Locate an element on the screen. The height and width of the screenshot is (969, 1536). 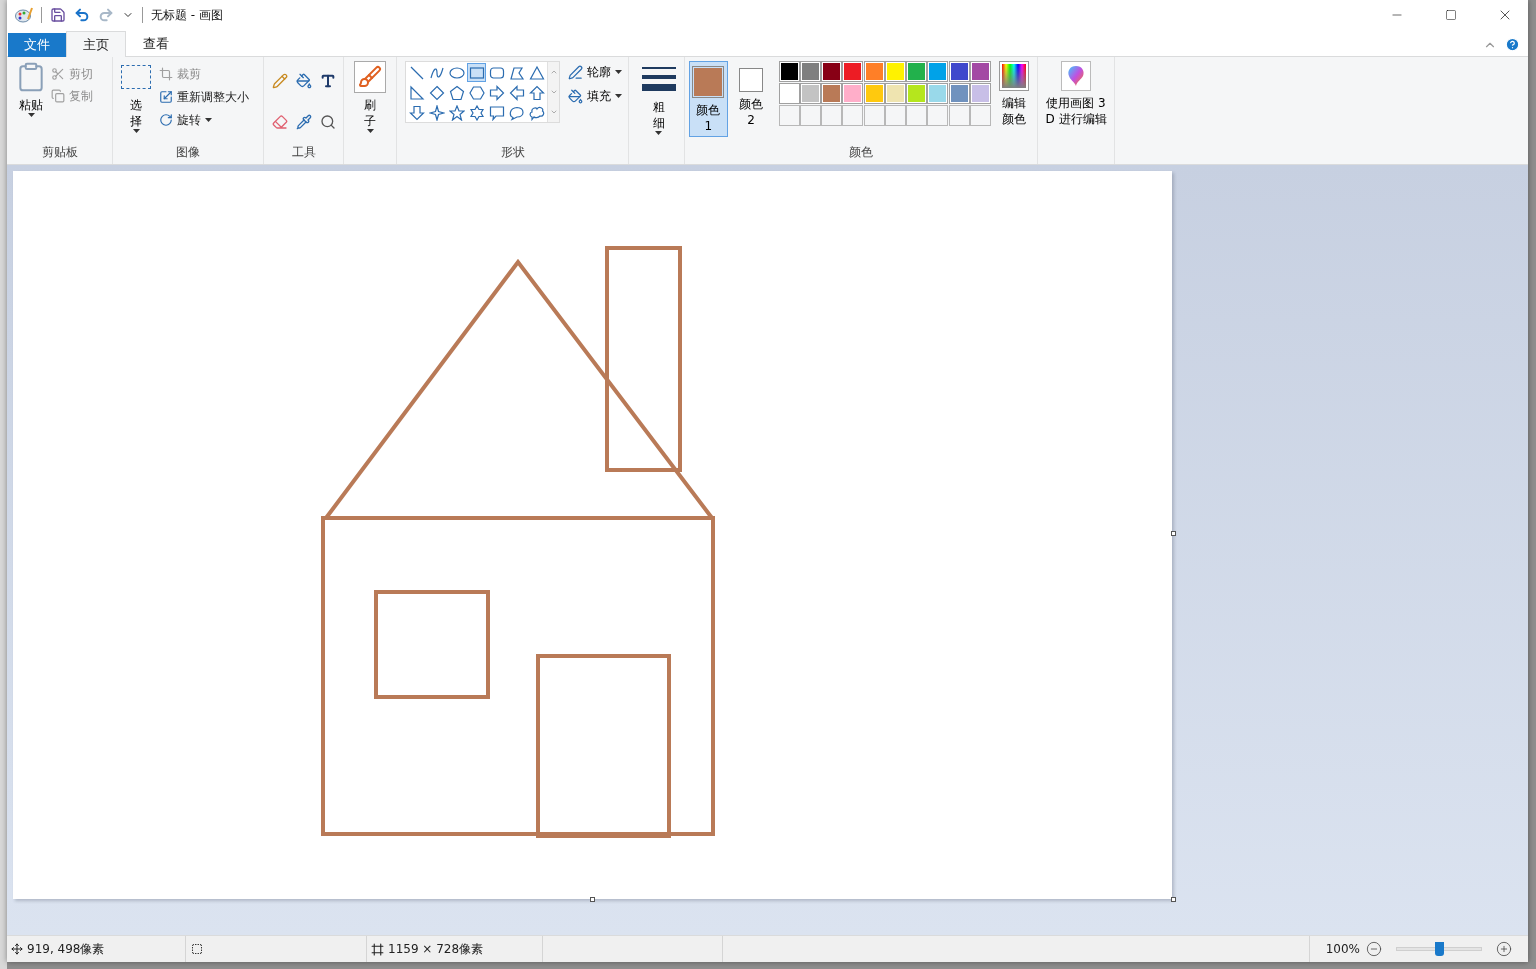
hexagon-icon is located at coordinates (476, 92).